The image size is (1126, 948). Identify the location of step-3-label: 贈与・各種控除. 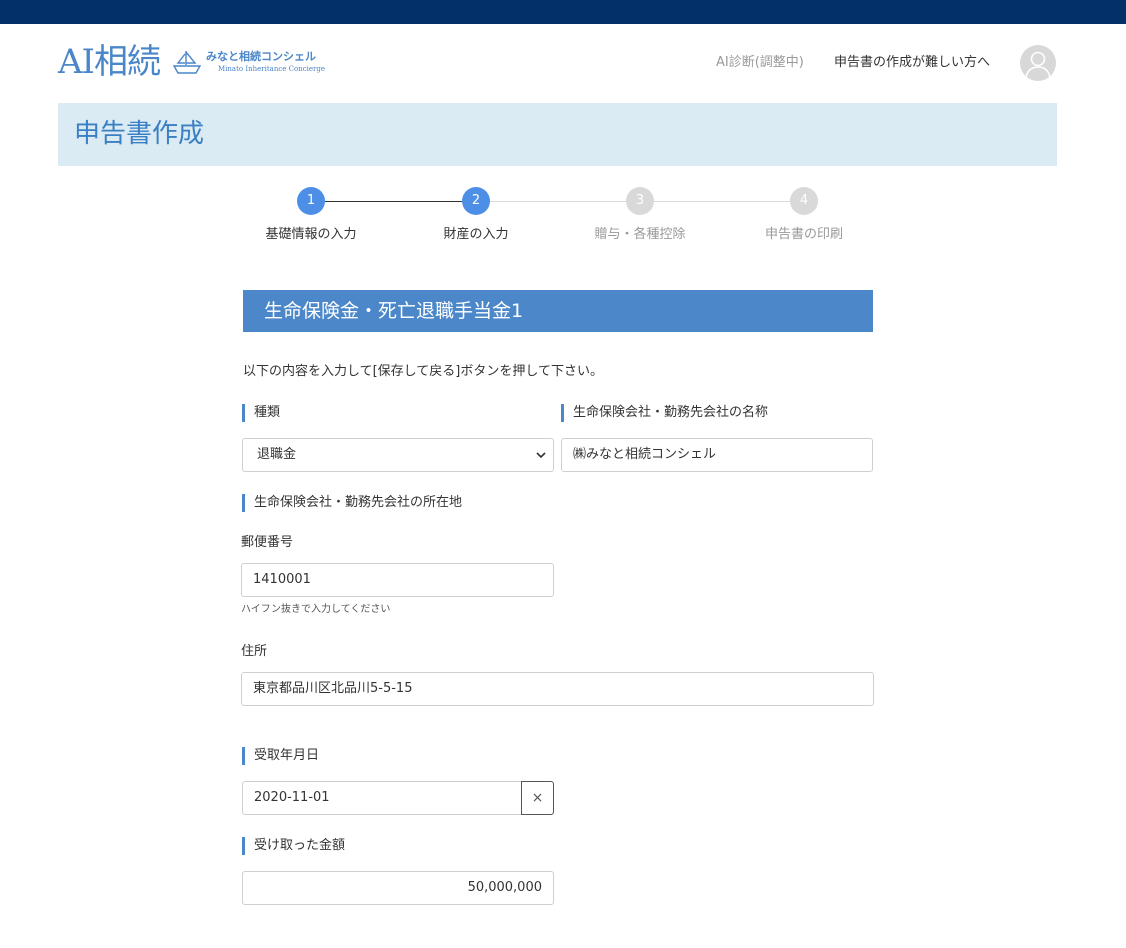
(640, 234).